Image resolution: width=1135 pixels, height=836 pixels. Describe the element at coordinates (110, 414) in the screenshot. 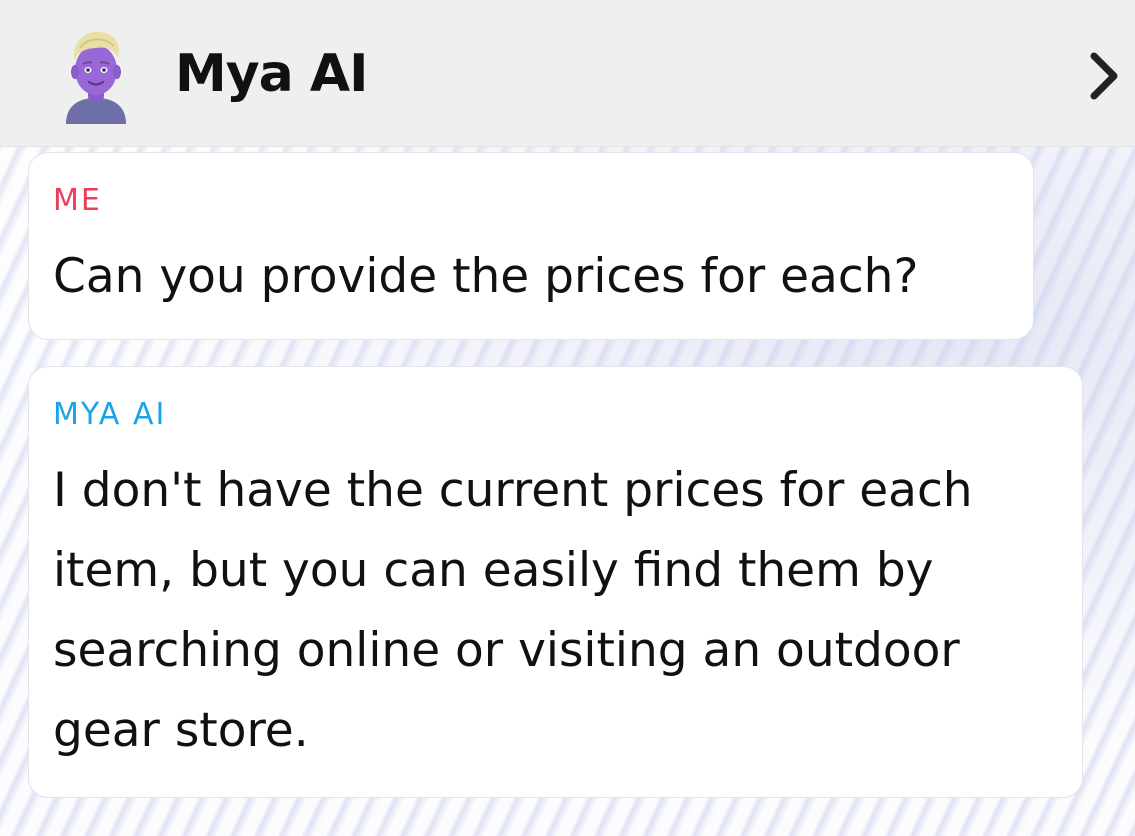

I see `message-sender: MYA AI` at that location.